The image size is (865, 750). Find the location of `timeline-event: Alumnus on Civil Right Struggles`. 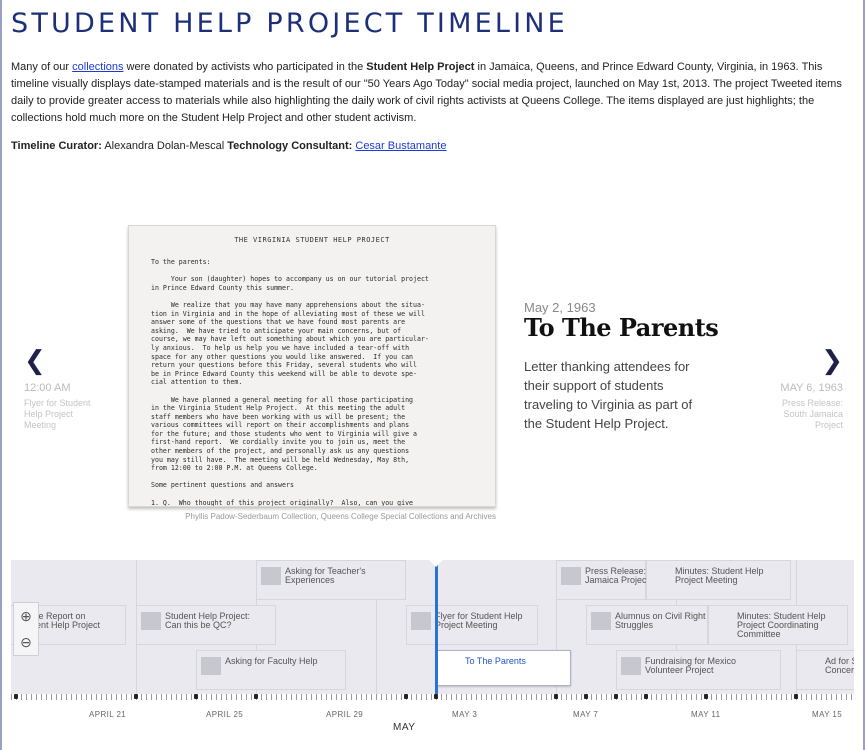

timeline-event: Alumnus on Civil Right Struggles is located at coordinates (647, 625).